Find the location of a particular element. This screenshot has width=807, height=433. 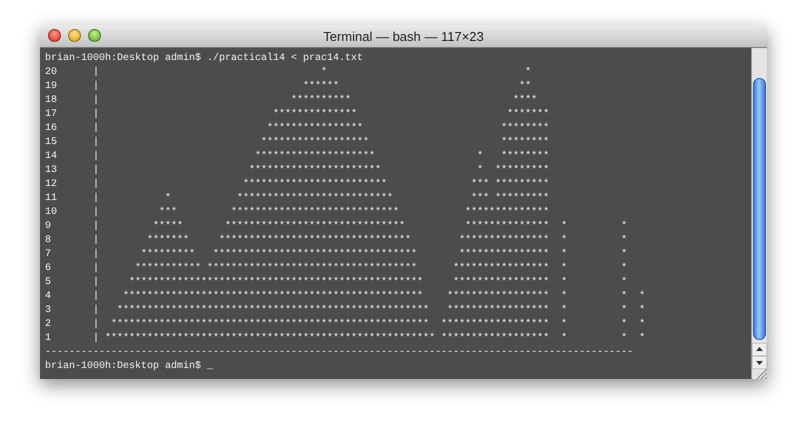

output-line: 15 | ****************** ******** is located at coordinates (297, 143).